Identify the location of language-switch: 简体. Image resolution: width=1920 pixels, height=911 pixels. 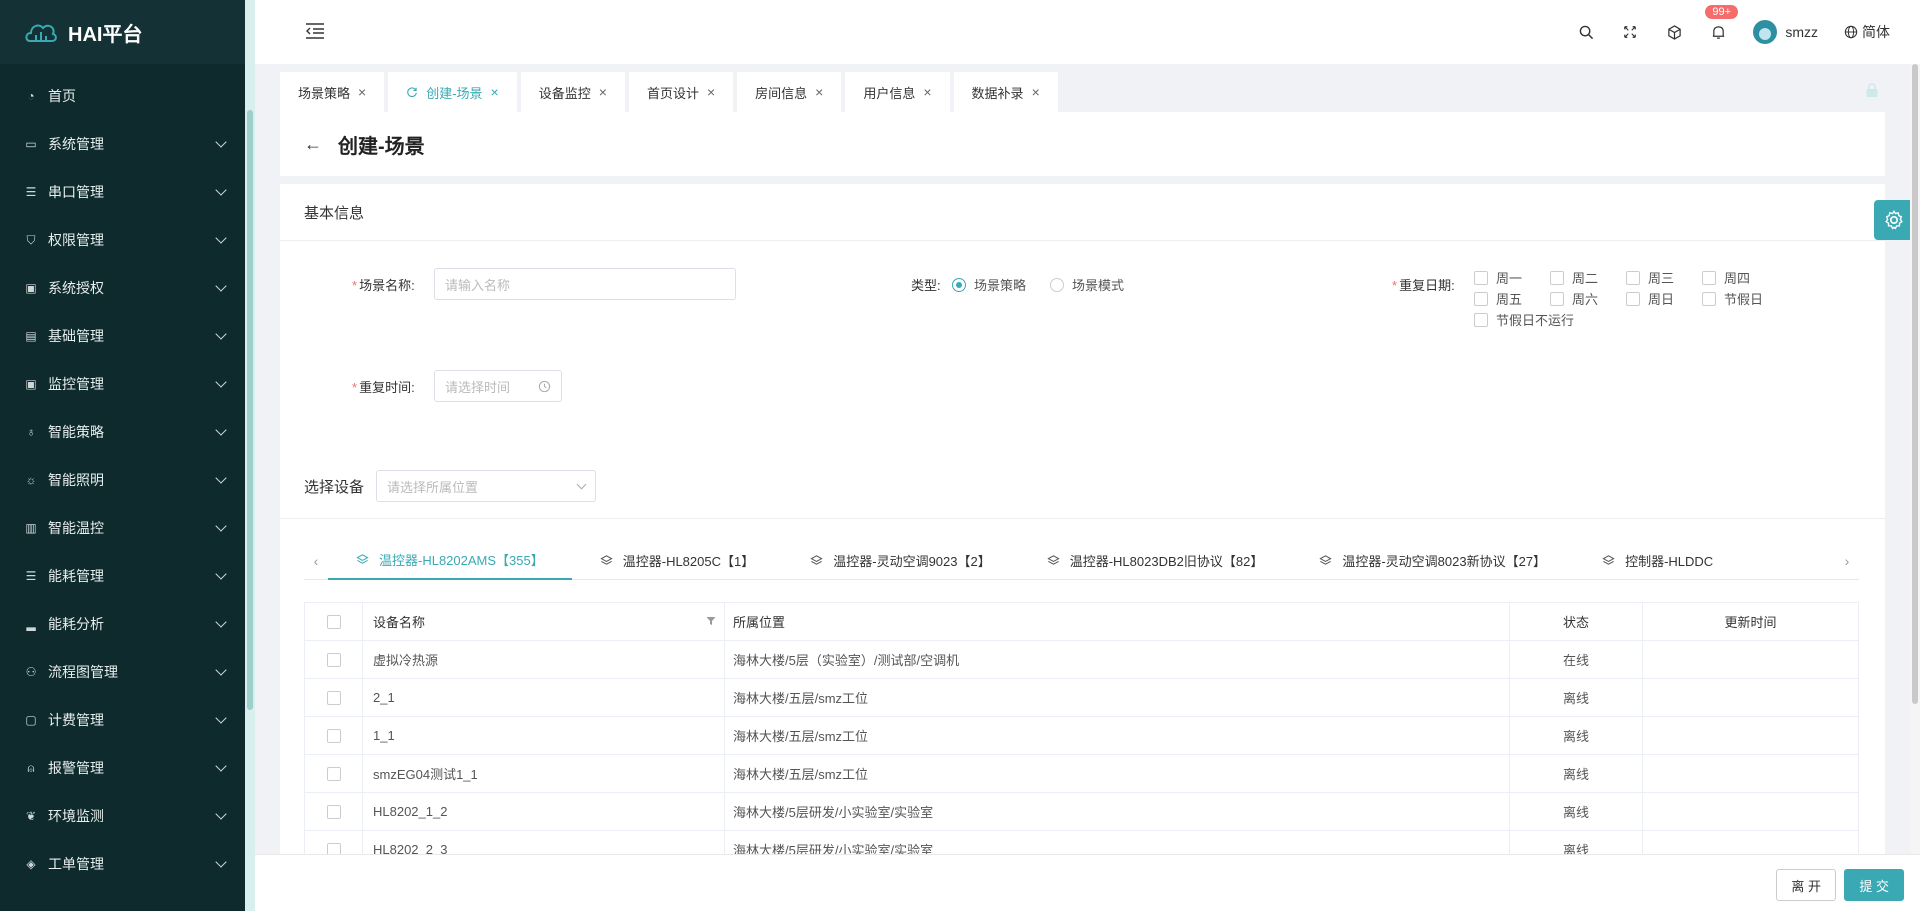
(1867, 32).